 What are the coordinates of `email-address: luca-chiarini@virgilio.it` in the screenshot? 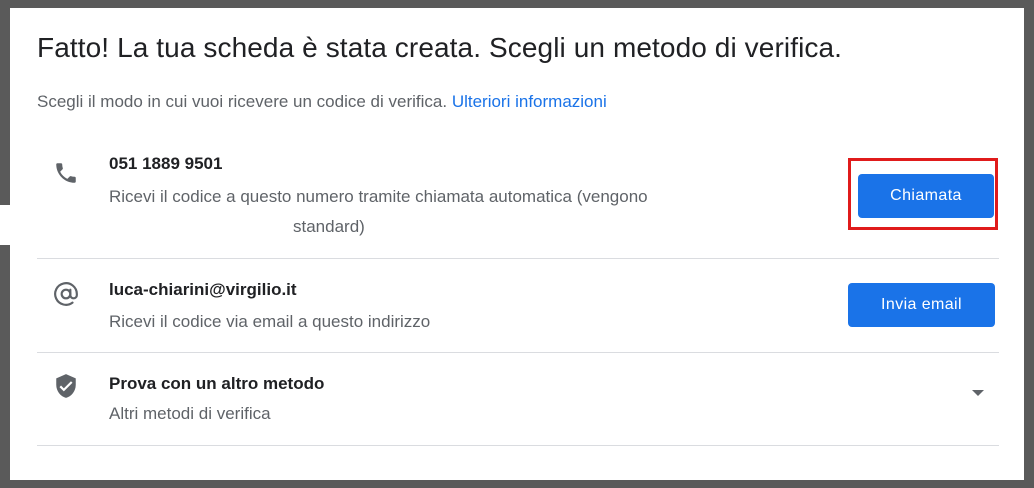 It's located at (203, 289).